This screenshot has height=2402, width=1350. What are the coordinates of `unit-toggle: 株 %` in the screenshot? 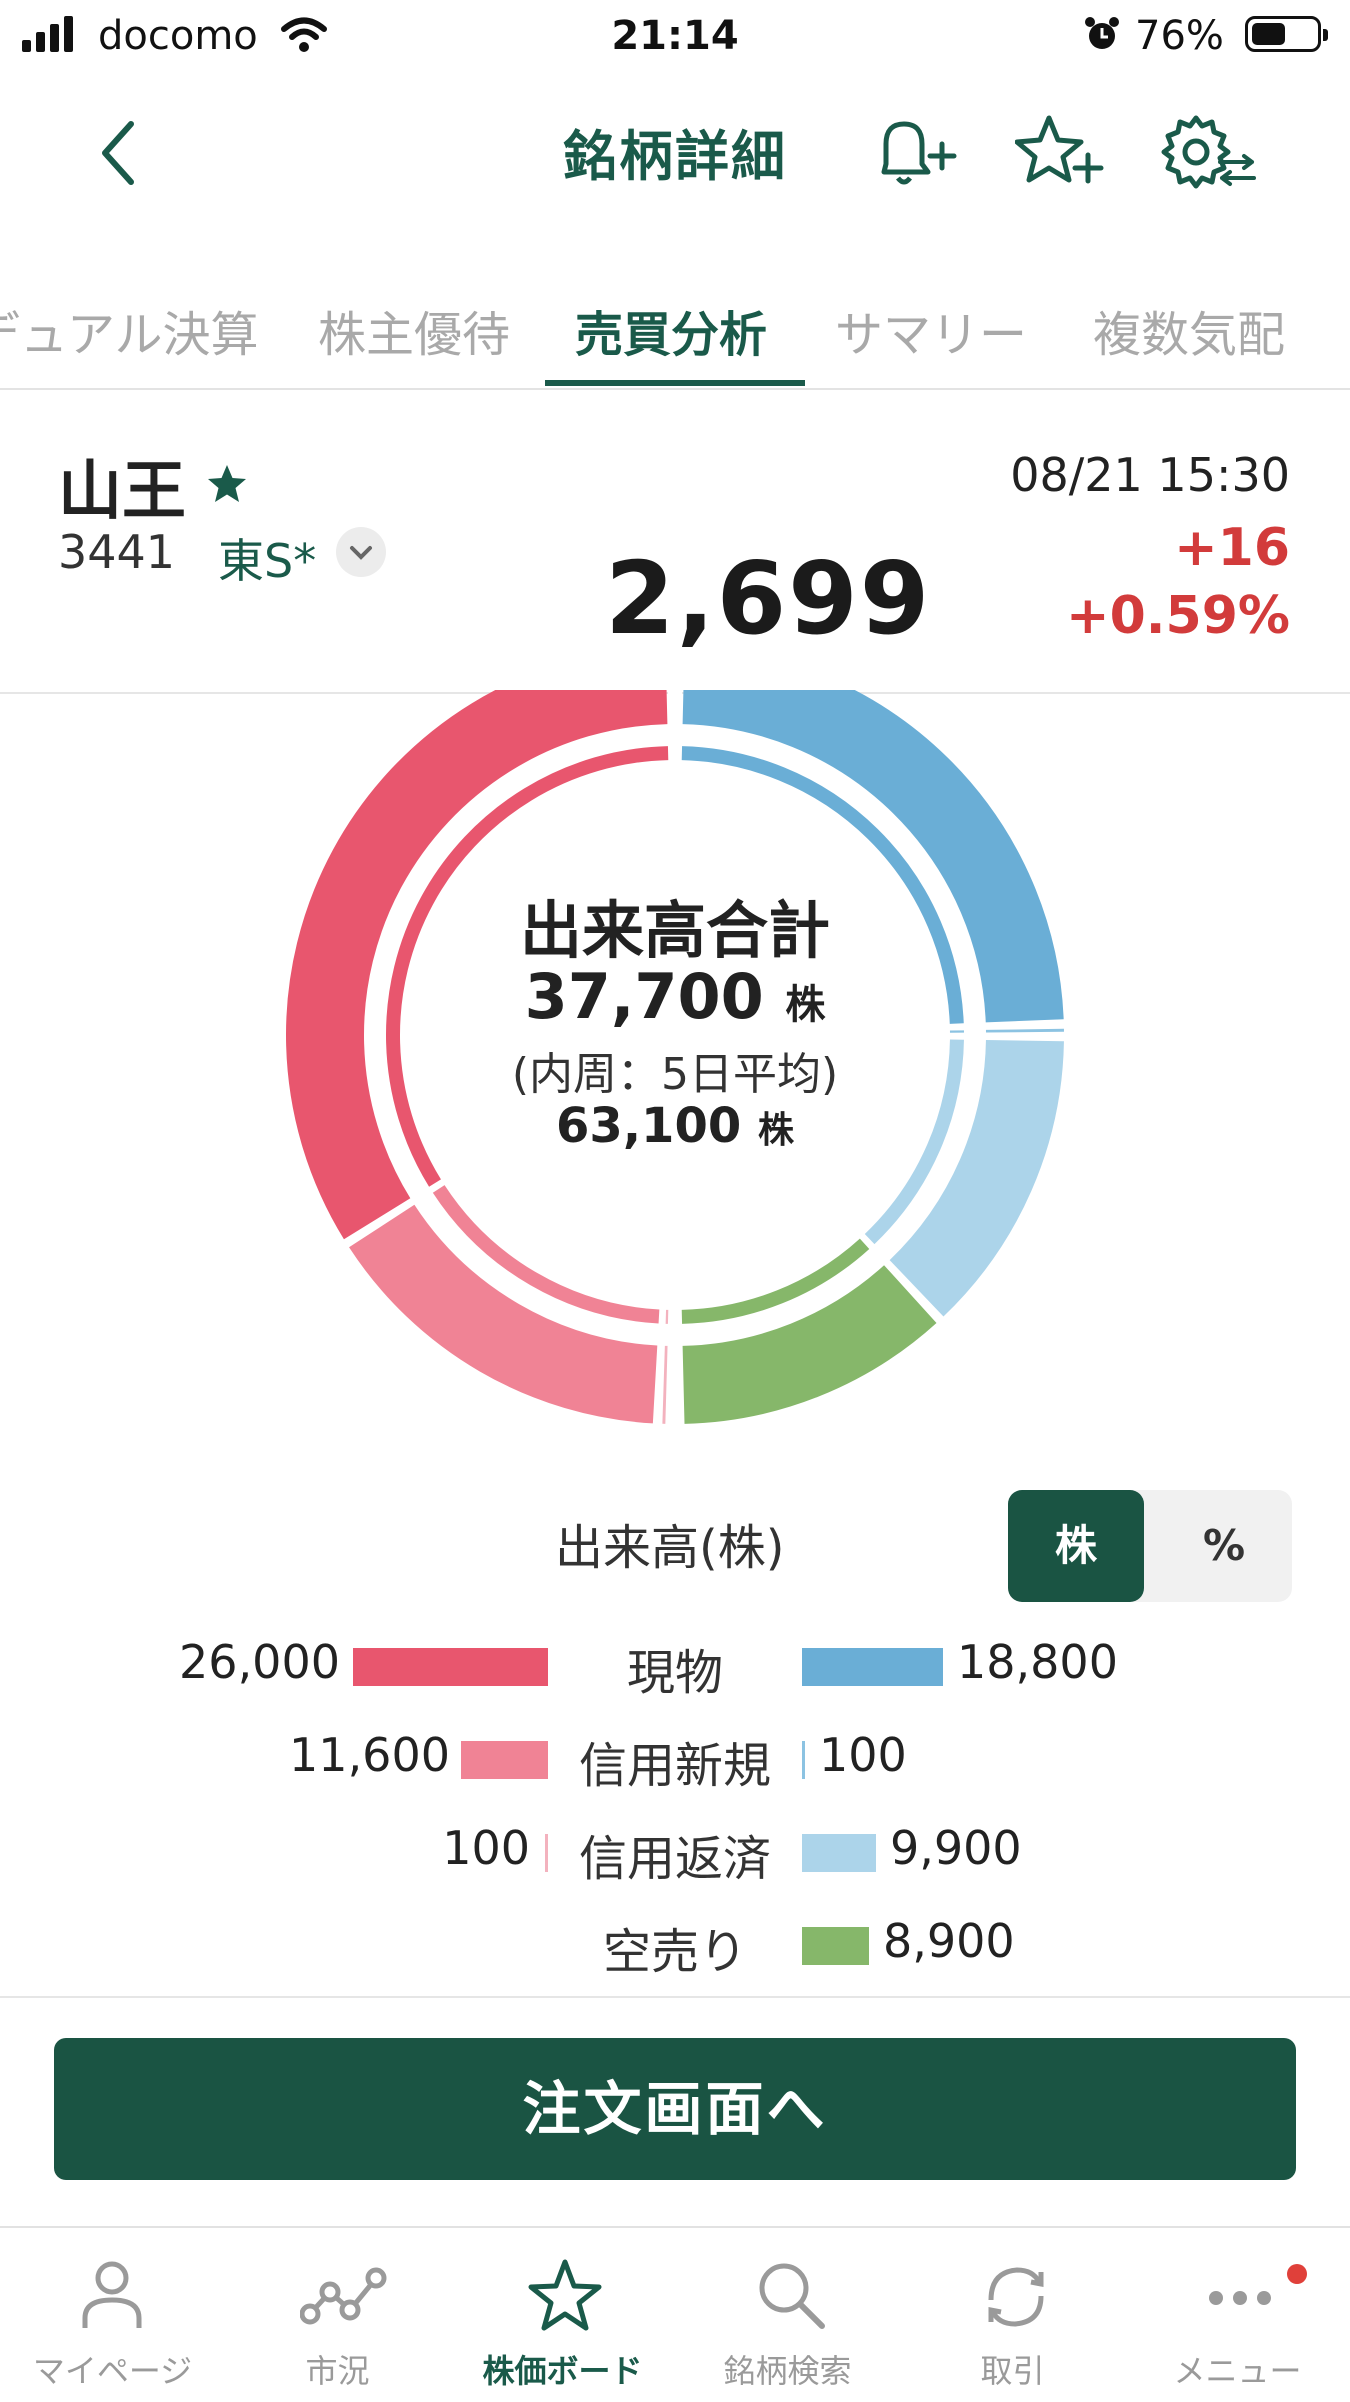 It's located at (1150, 1546).